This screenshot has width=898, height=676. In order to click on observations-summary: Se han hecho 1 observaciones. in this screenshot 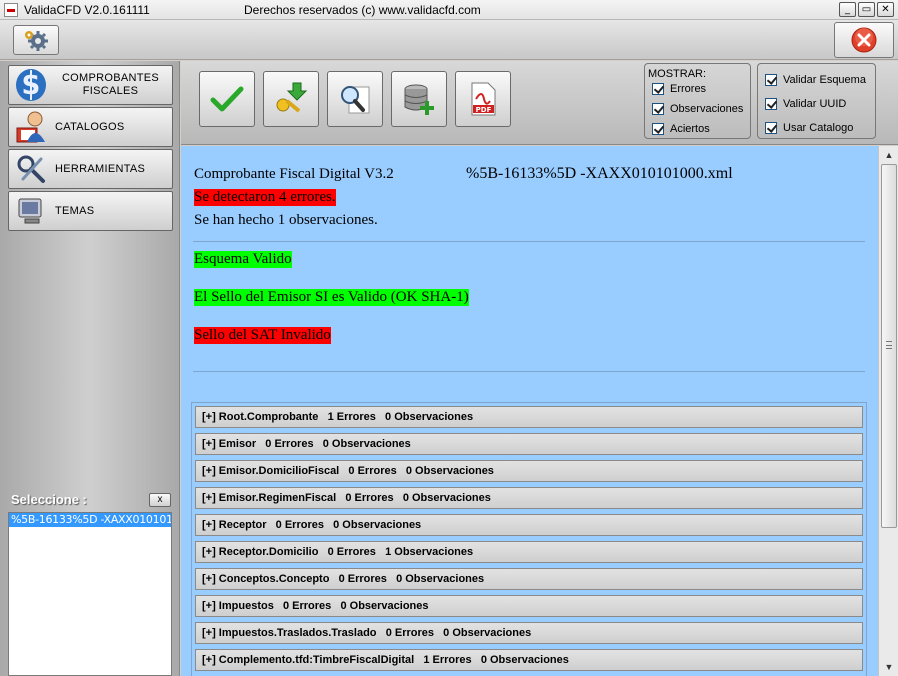, I will do `click(286, 220)`.